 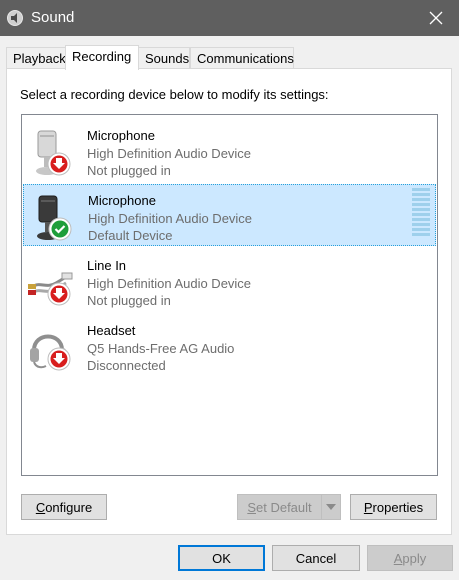 I want to click on properties-label: roperties, so click(x=398, y=507).